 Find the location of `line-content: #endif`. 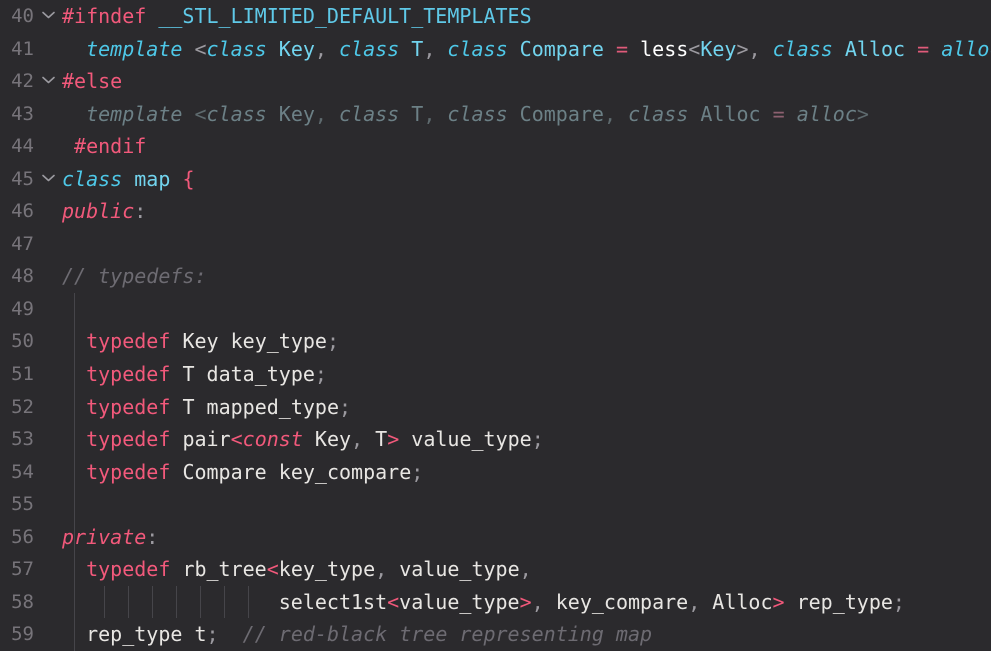

line-content: #endif is located at coordinates (104, 146).